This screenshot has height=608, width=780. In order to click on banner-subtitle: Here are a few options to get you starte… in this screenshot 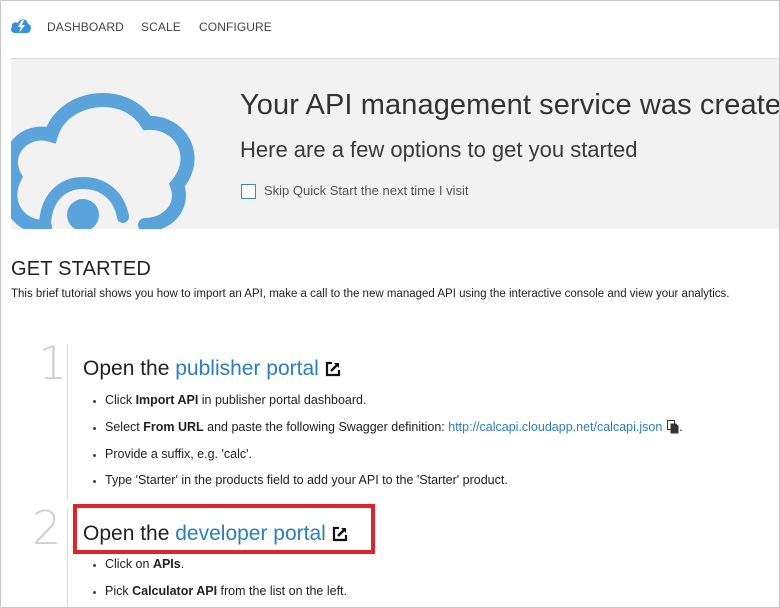, I will do `click(439, 149)`.